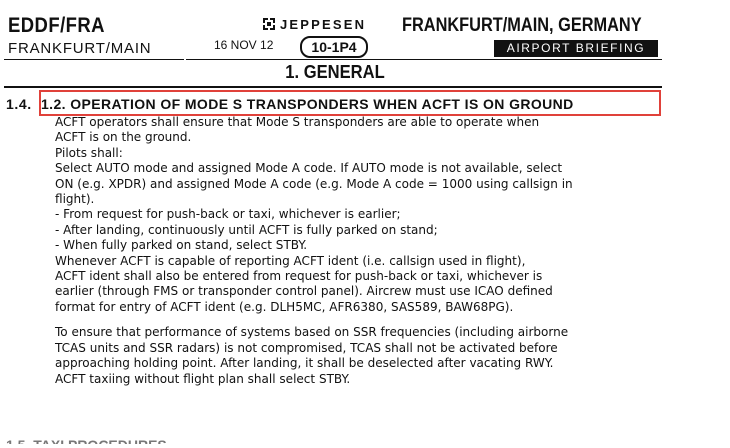 This screenshot has height=448, width=730. Describe the element at coordinates (94, 59) in the screenshot. I see `header-divider-left` at that location.